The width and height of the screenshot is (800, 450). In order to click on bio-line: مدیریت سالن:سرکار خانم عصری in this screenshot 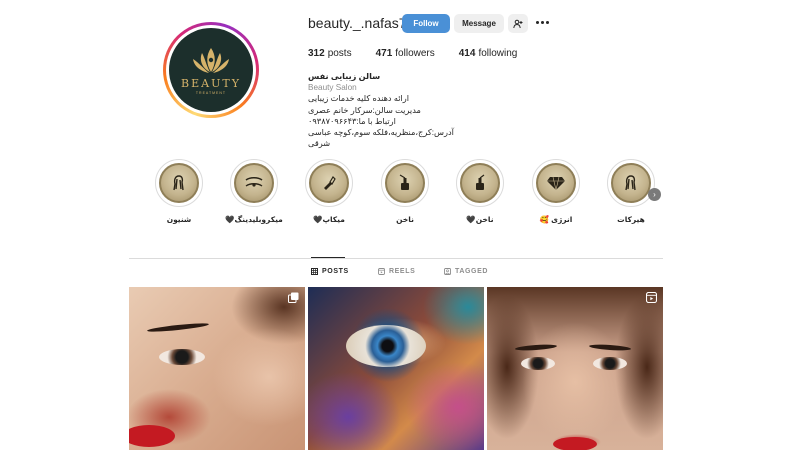, I will do `click(364, 110)`.